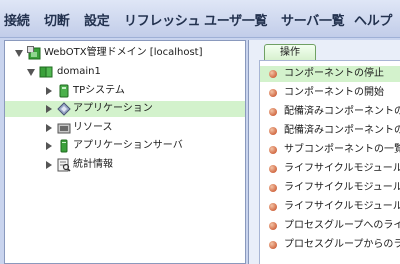 Image resolution: width=400 pixels, height=264 pixels. I want to click on tree-node-label: TPシステム, so click(99, 90).